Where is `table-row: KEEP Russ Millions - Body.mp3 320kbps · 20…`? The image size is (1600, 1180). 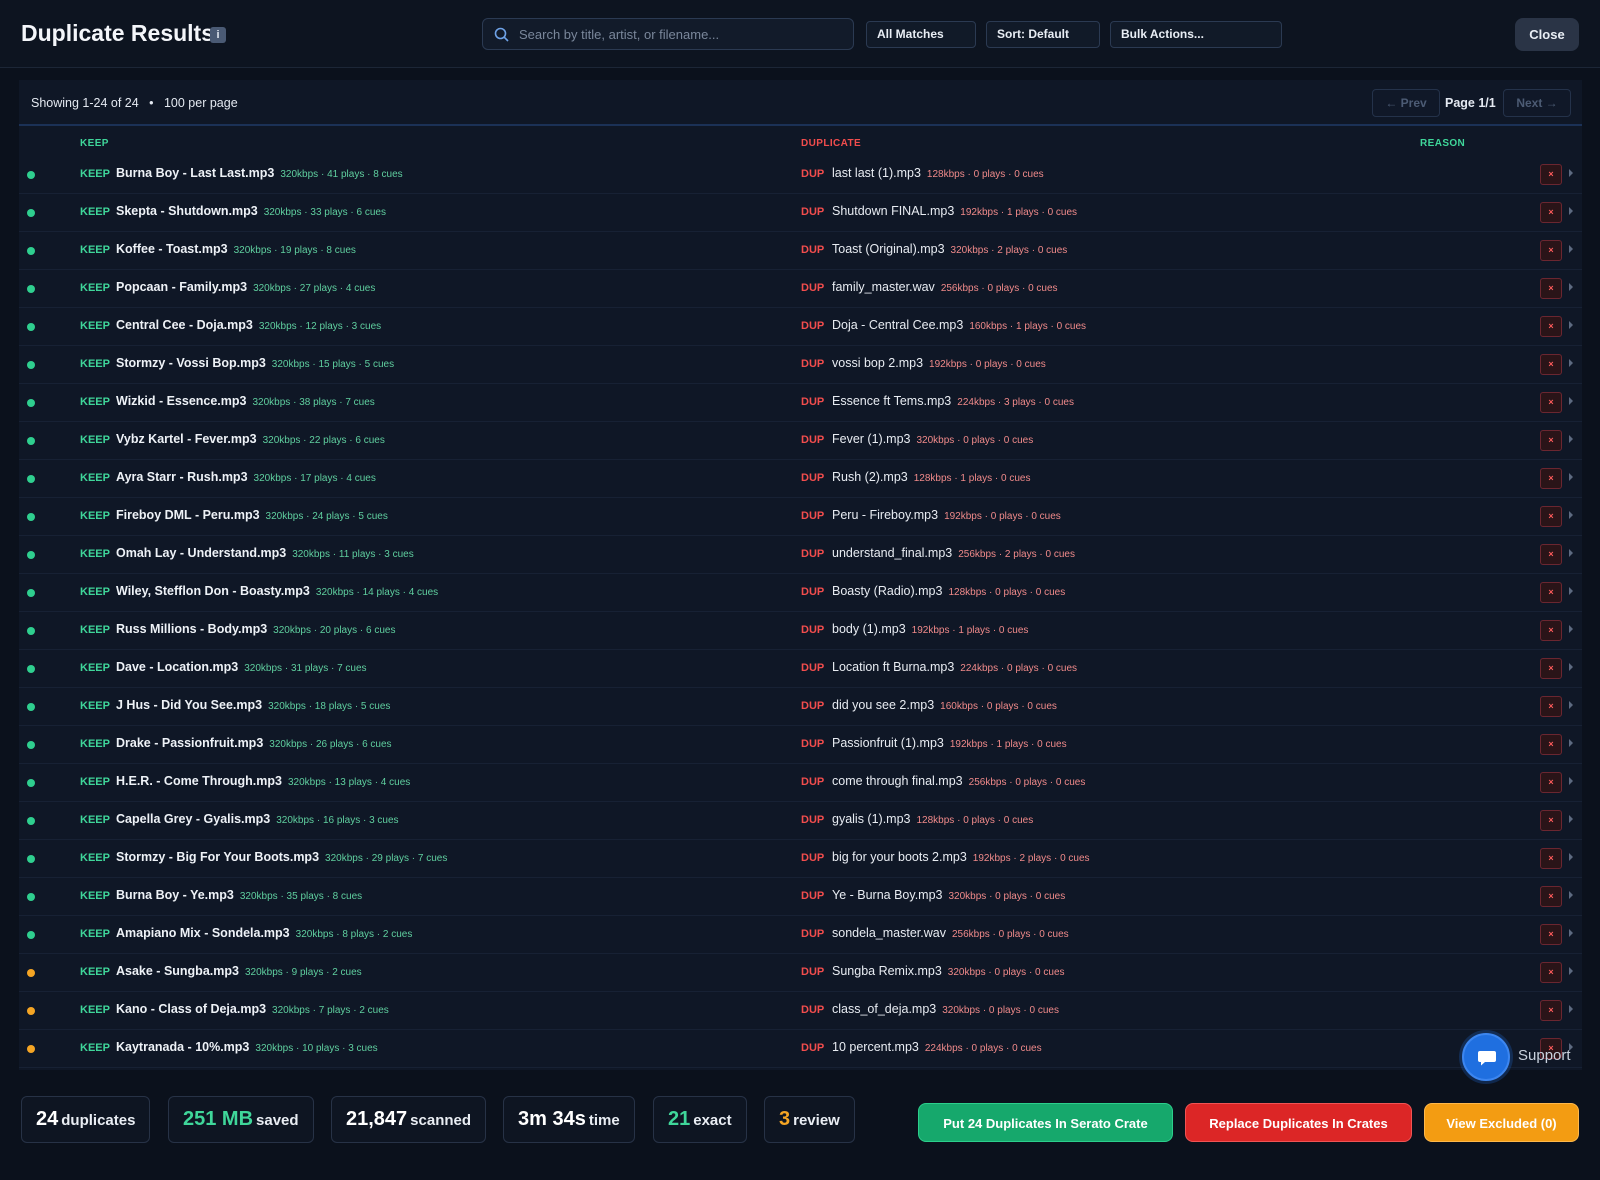
table-row: KEEP Russ Millions - Body.mp3 320kbps · 20… is located at coordinates (800, 631).